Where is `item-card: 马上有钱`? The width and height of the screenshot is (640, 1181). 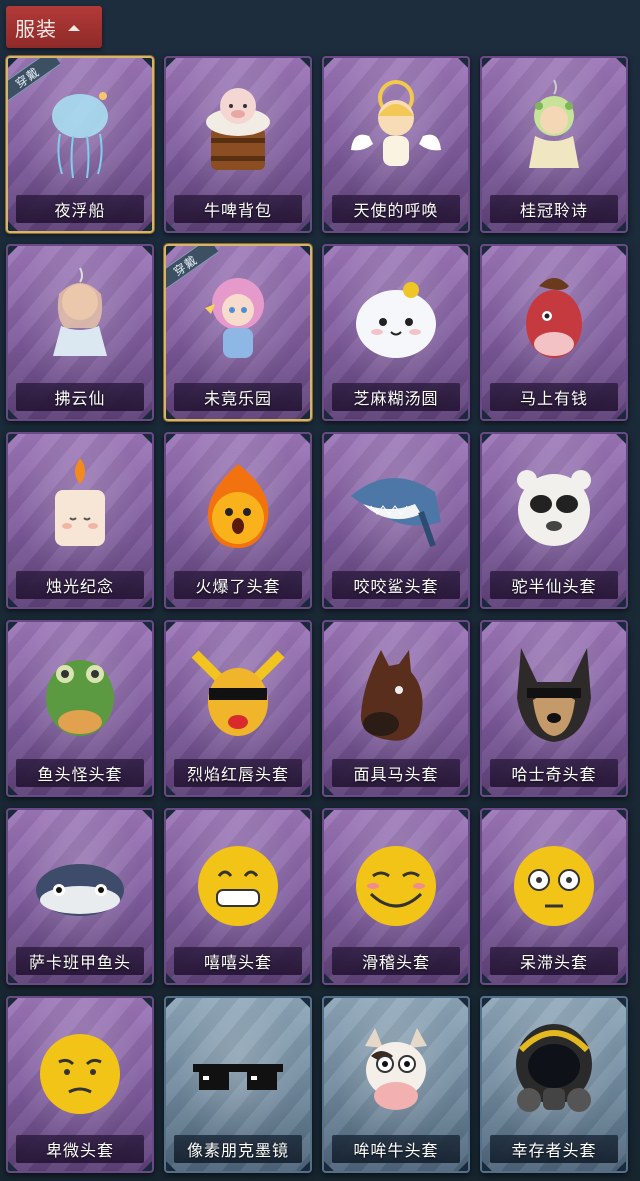 item-card: 马上有钱 is located at coordinates (554, 332).